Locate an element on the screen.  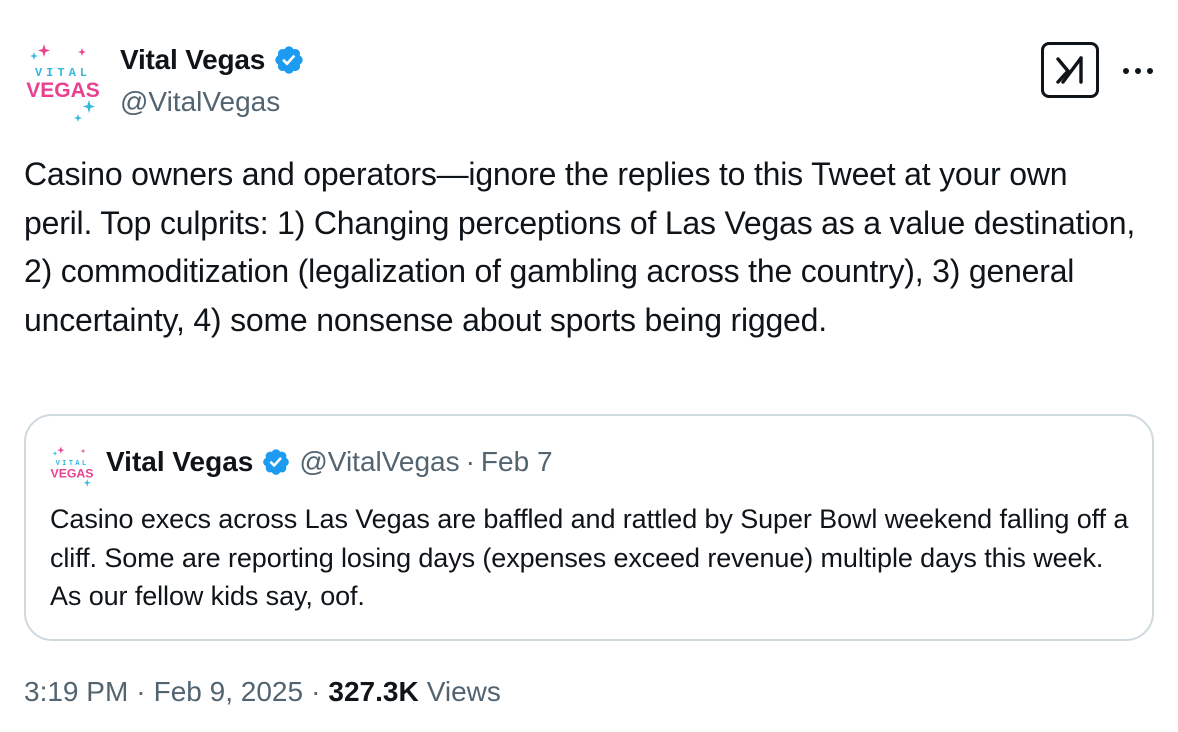
grok-button is located at coordinates (1070, 70).